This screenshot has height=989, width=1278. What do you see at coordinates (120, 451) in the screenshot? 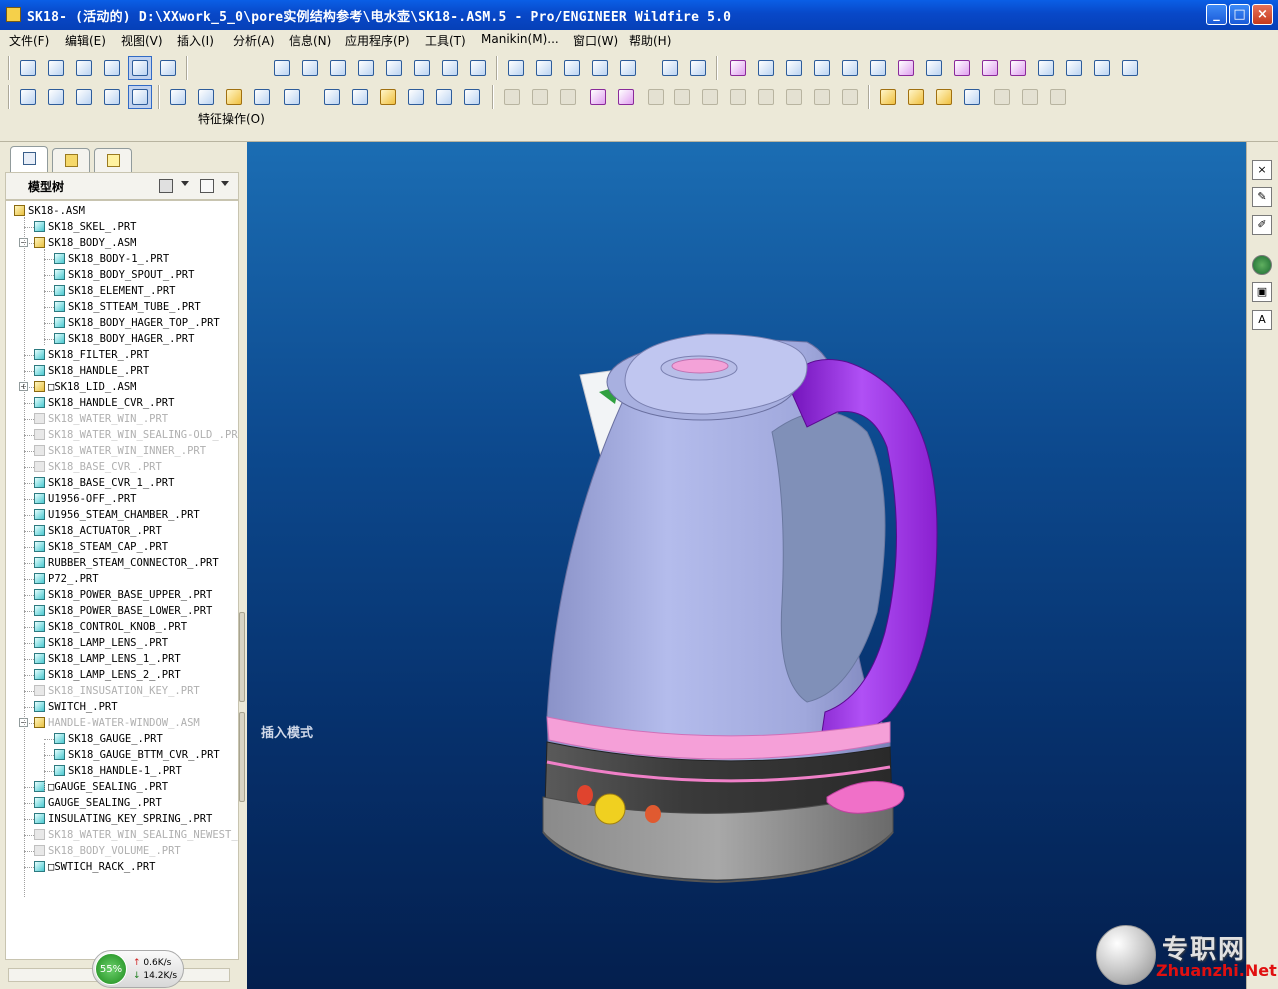
I see `tree-node: SK18_WATER_WIN_INNER_.PRT` at bounding box center [120, 451].